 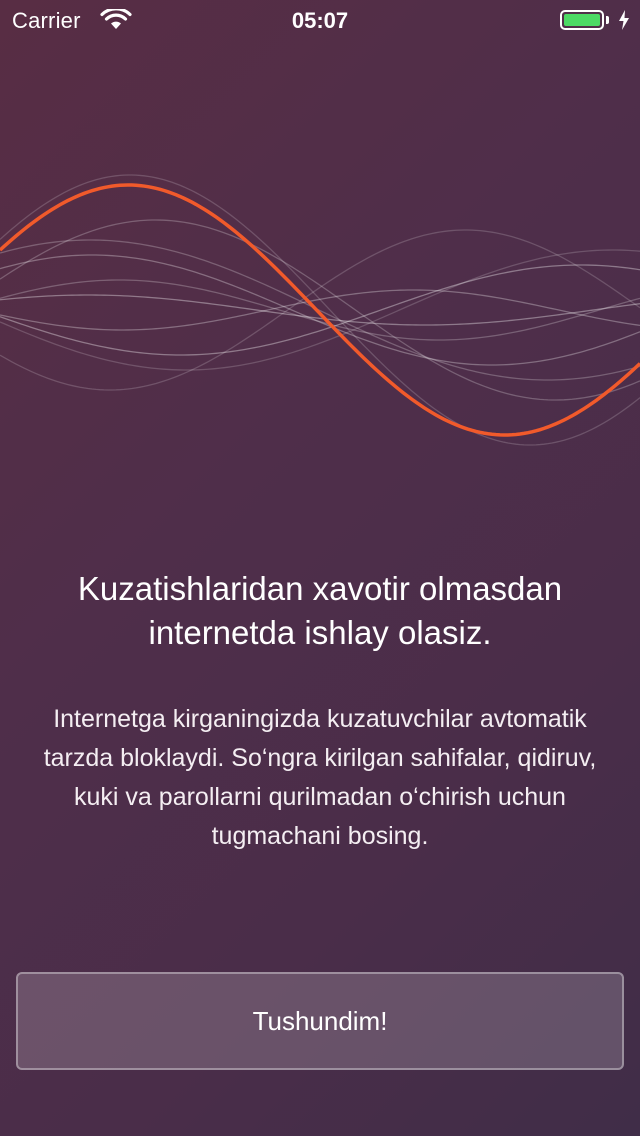 I want to click on battery-icon, so click(x=582, y=20).